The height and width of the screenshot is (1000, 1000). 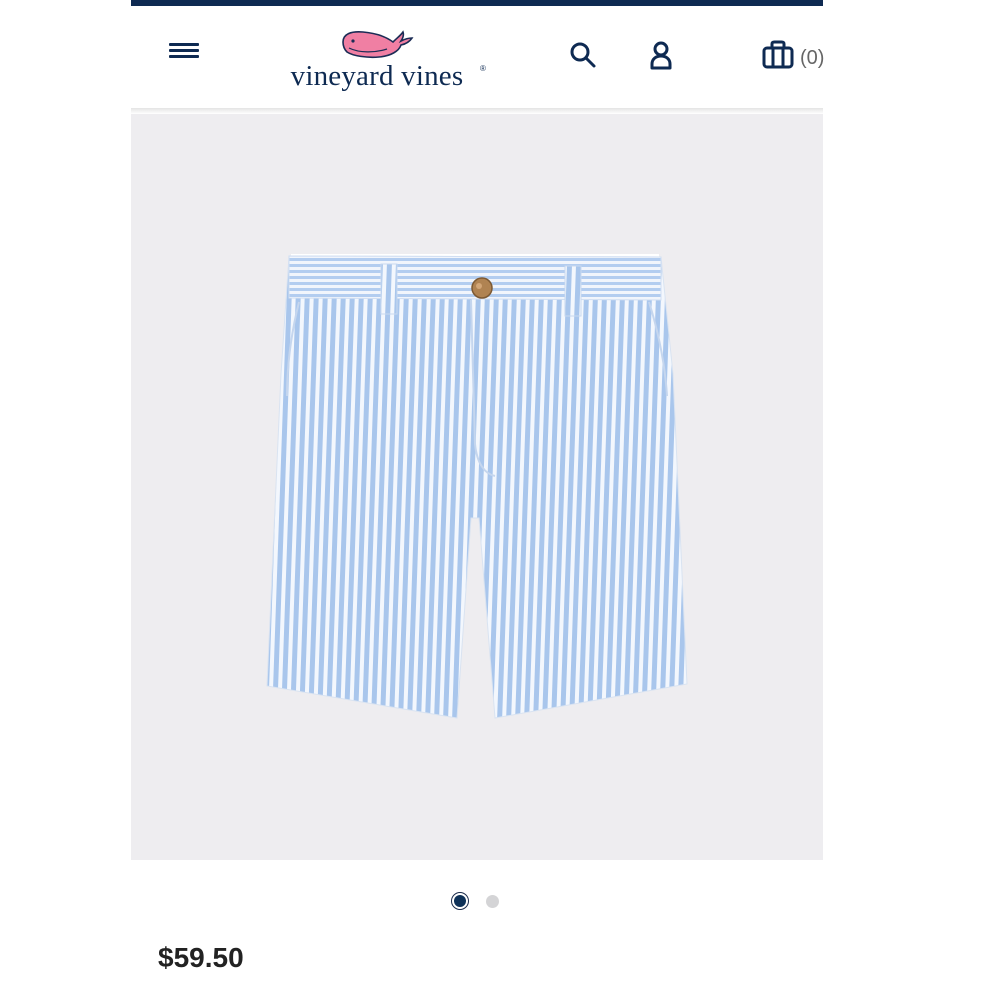 I want to click on hamburger-icon, so click(x=184, y=50).